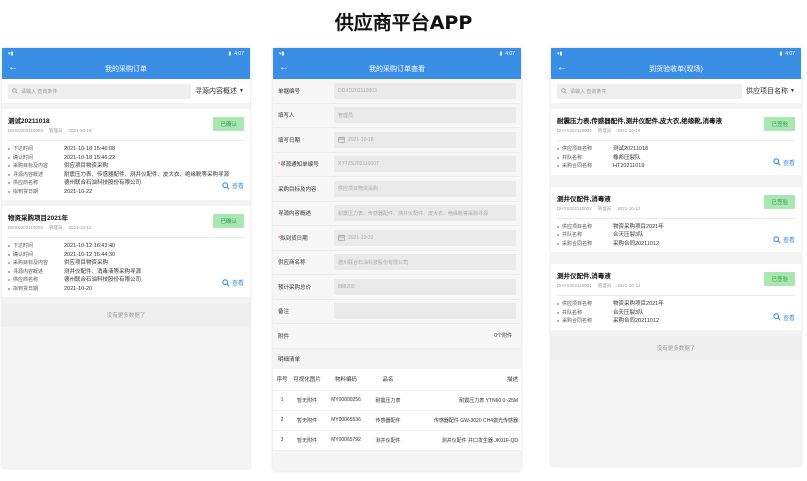 This screenshot has width=807, height=481. I want to click on form-value: 供应项目物资采购, so click(358, 189).